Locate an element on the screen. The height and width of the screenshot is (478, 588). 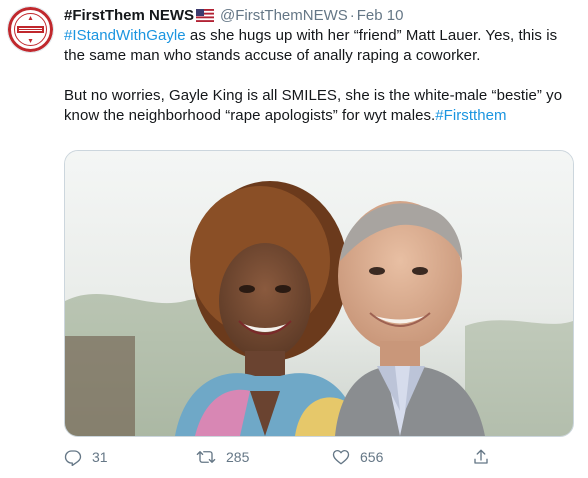
share-icon is located at coordinates (481, 457).